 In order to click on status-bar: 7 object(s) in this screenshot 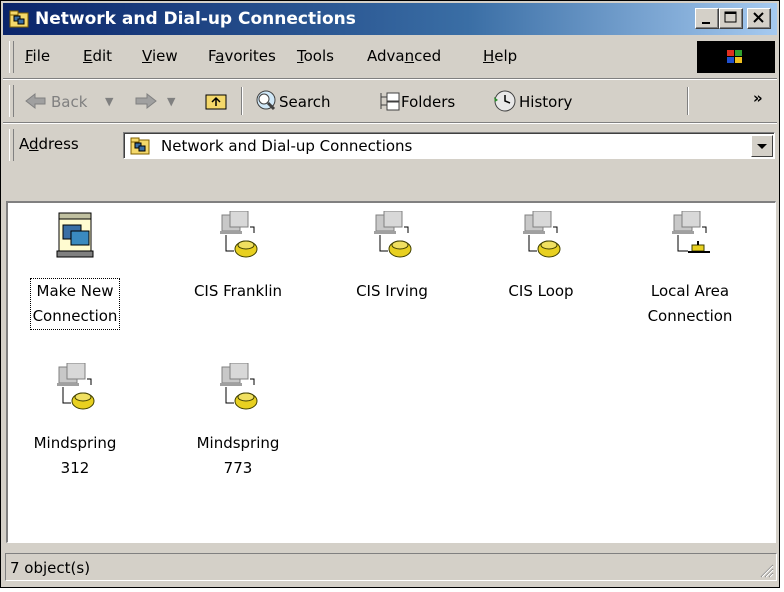, I will do `click(391, 566)`.